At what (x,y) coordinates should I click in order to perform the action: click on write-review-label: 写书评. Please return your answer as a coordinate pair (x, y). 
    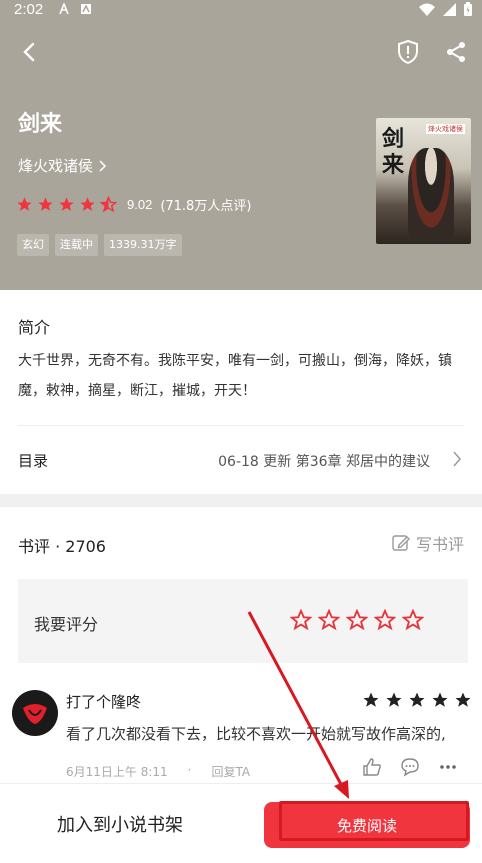
    Looking at the image, I should click on (439, 544).